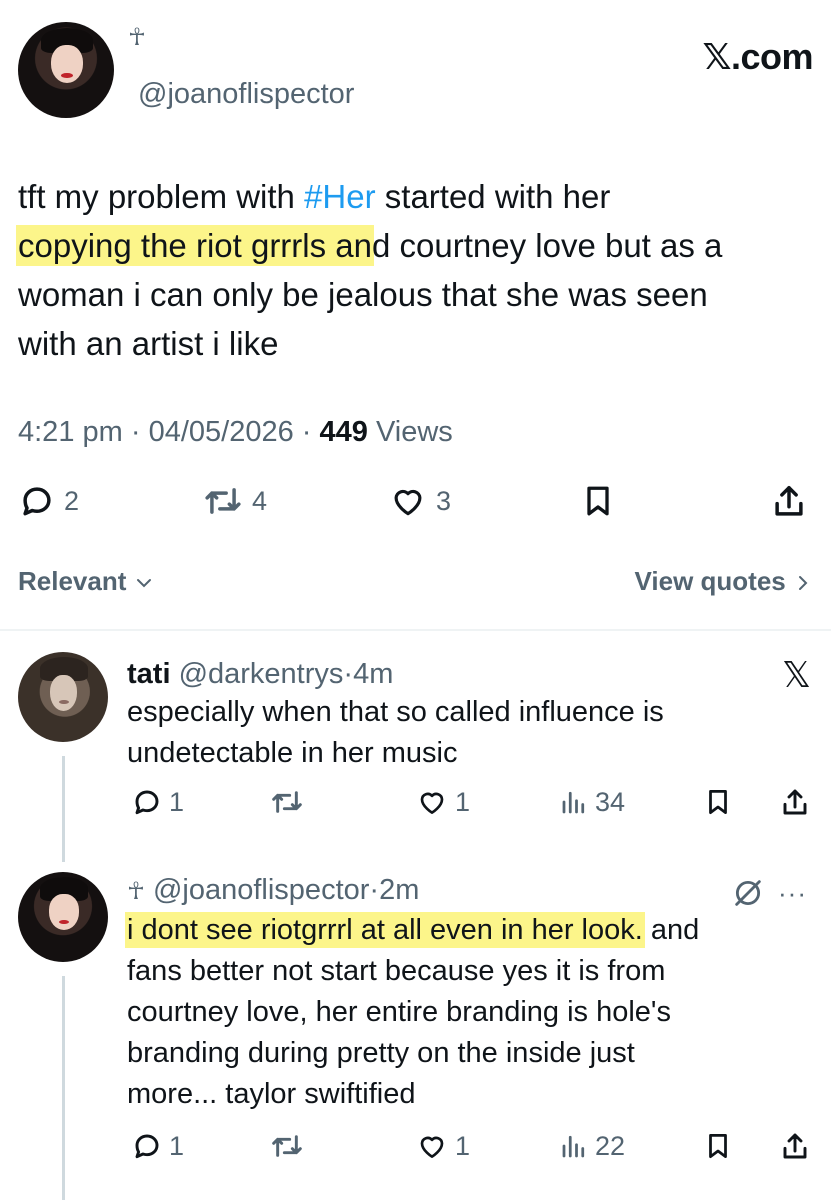 The height and width of the screenshot is (1200, 831). I want to click on repost-button: 4, so click(234, 501).